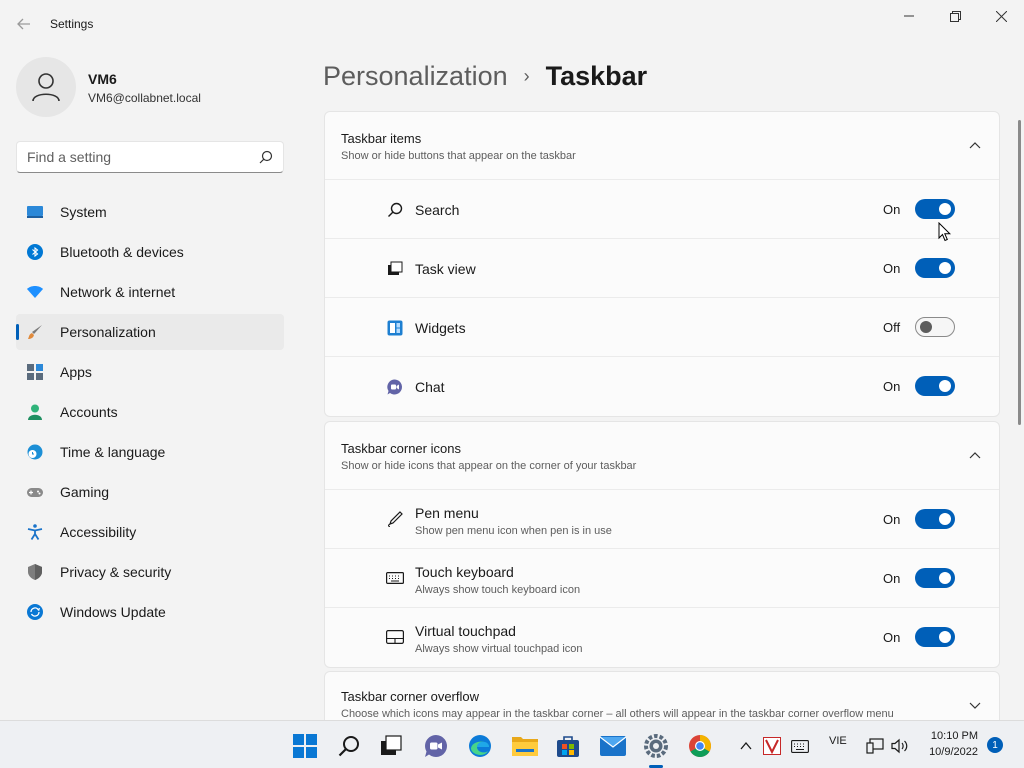 Image resolution: width=1024 pixels, height=768 pixels. Describe the element at coordinates (746, 746) in the screenshot. I see `tray-overflow-button` at that location.